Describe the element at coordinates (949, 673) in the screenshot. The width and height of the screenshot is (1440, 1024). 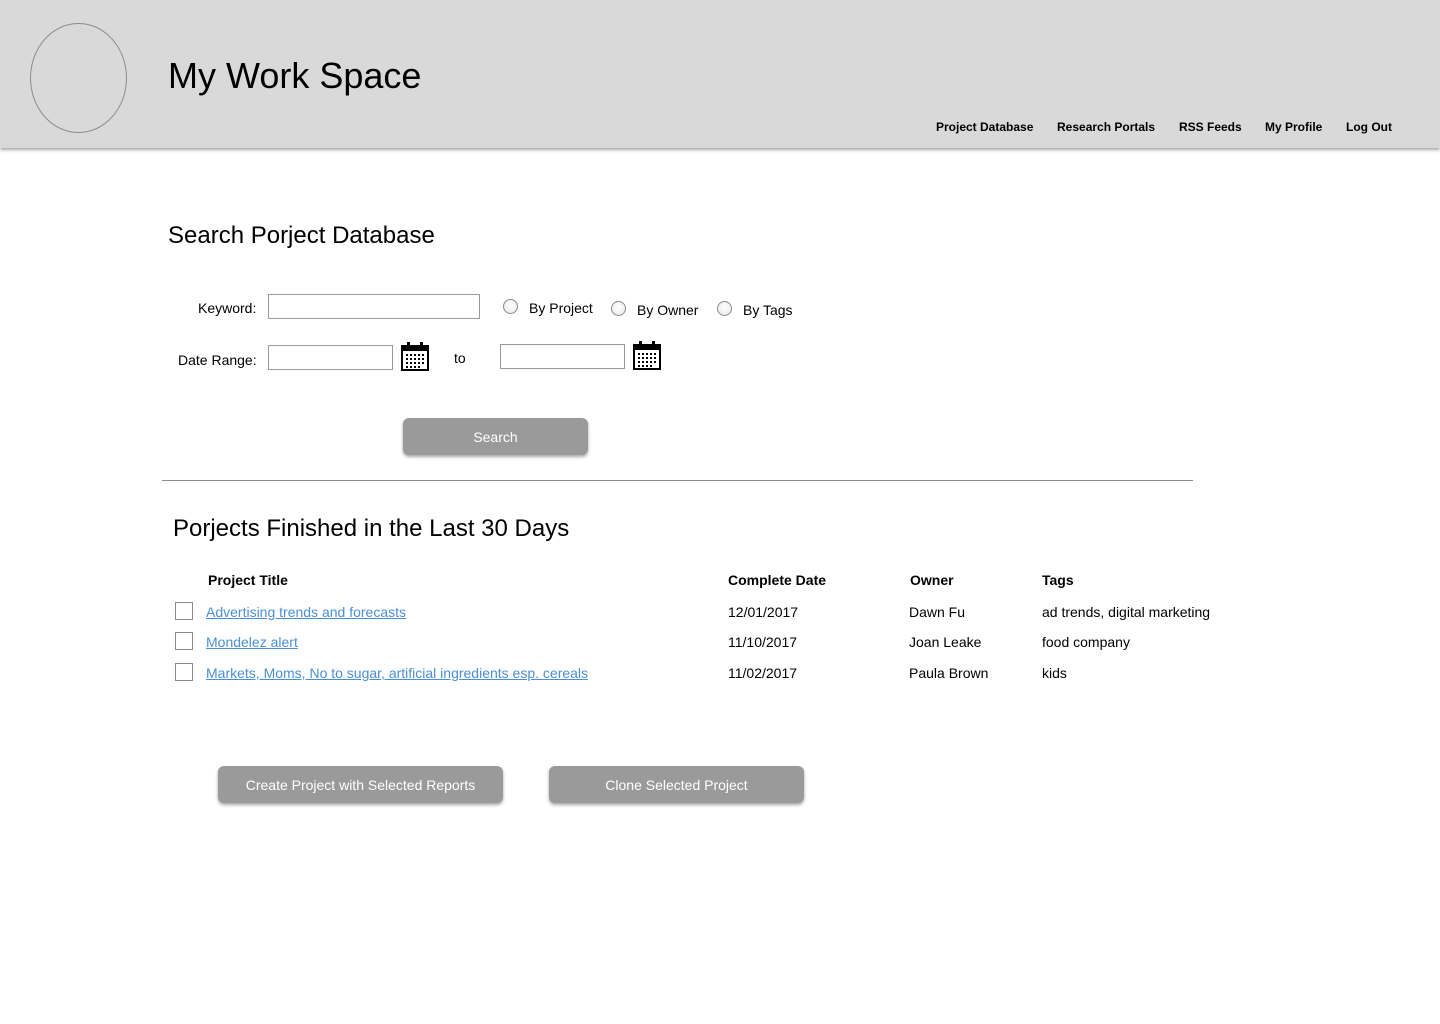
I see `owner: Paula Brown` at that location.